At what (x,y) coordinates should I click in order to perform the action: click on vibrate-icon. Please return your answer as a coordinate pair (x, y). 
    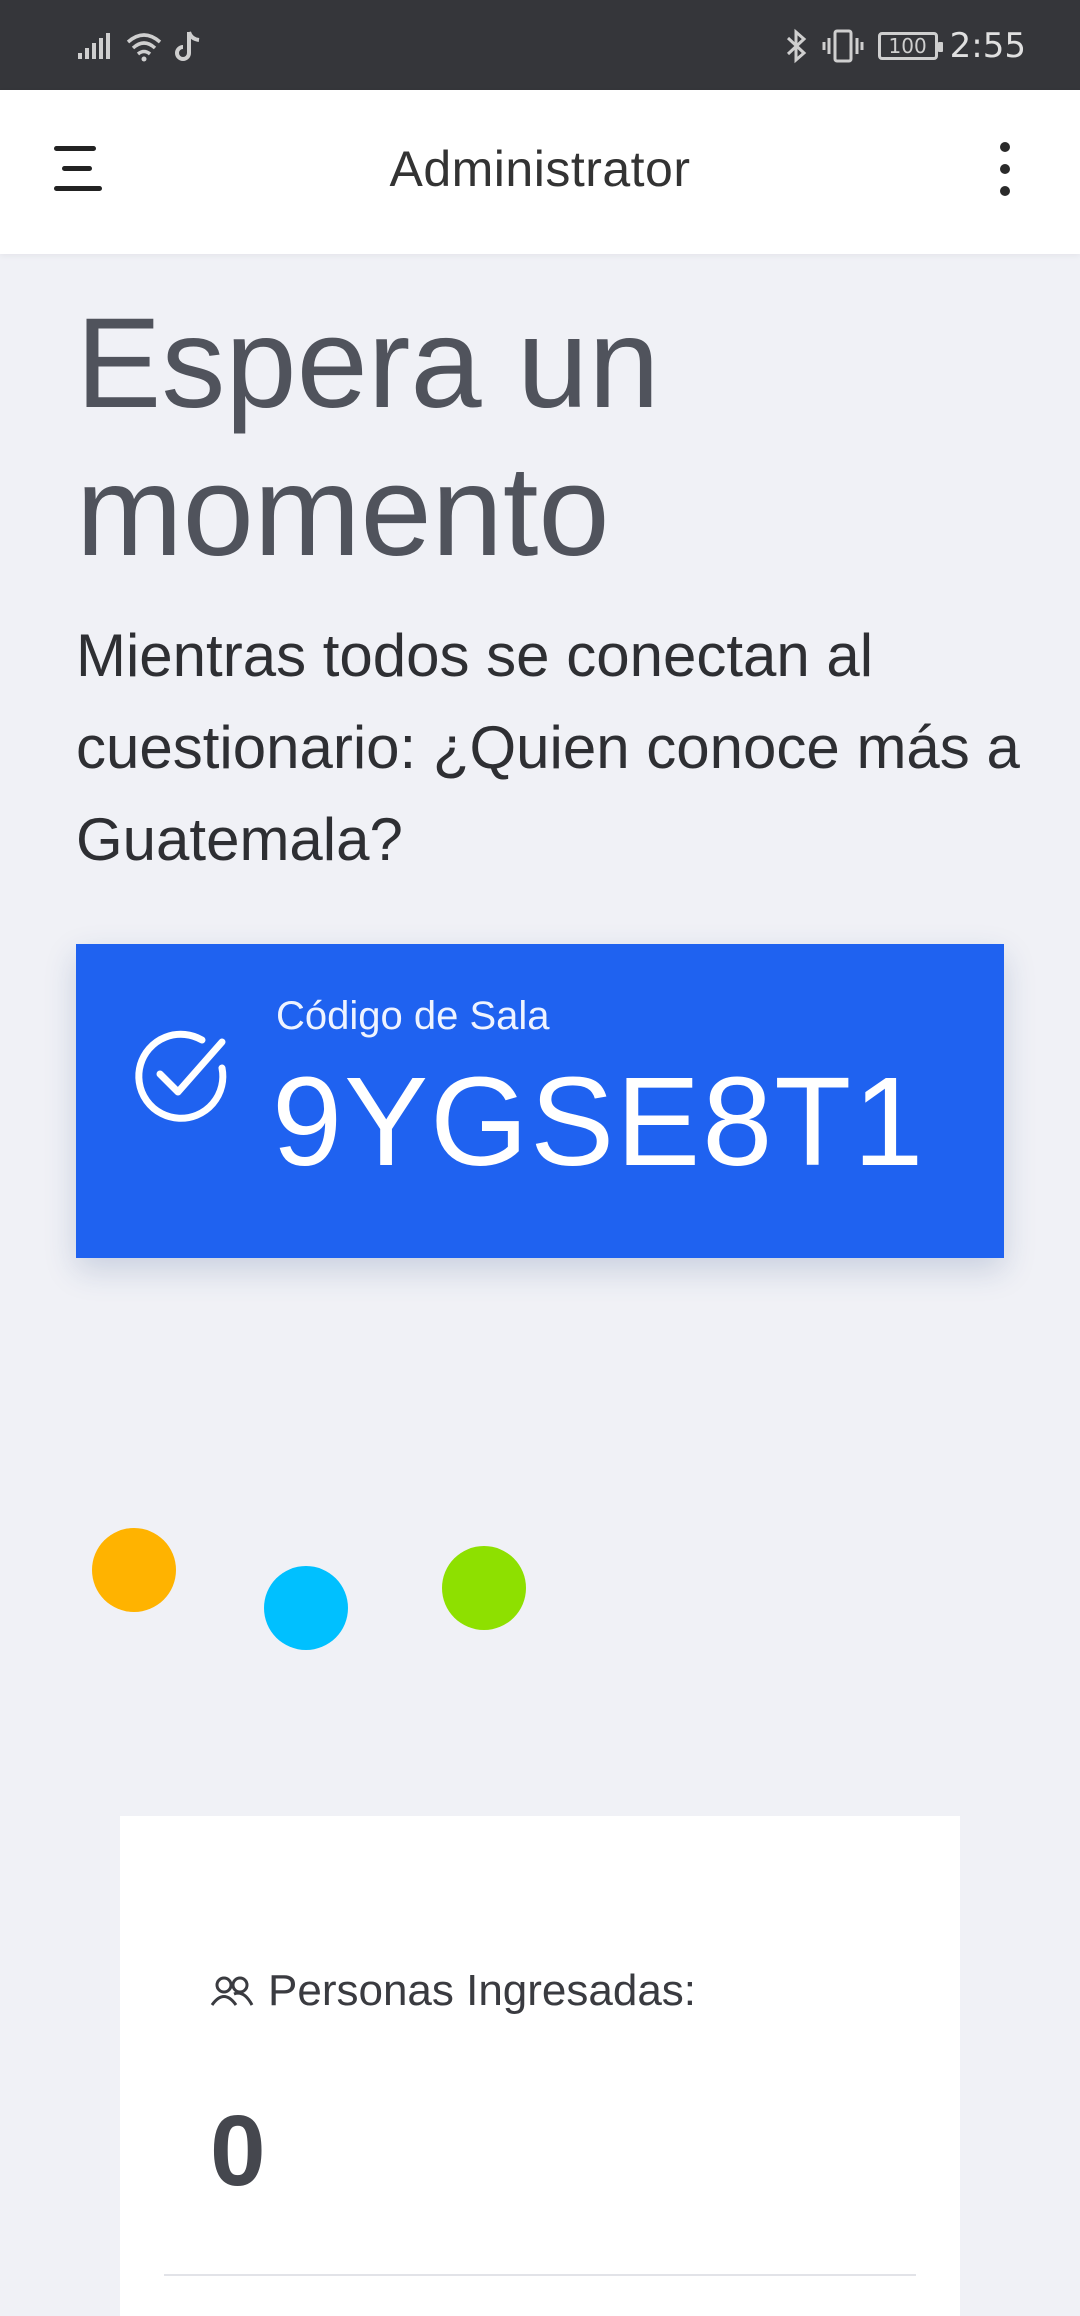
    Looking at the image, I should click on (843, 46).